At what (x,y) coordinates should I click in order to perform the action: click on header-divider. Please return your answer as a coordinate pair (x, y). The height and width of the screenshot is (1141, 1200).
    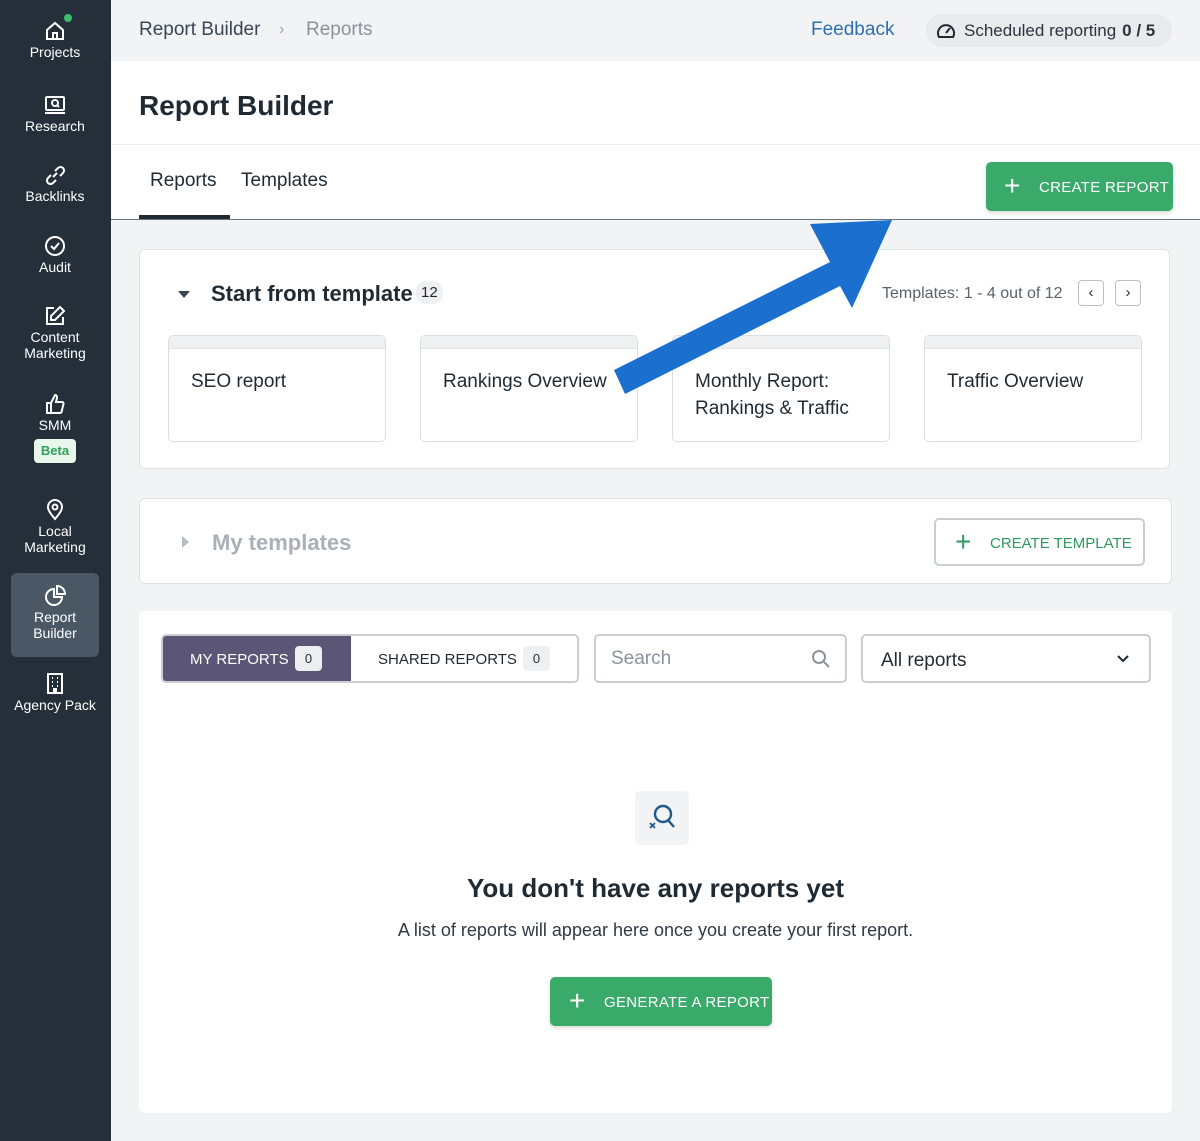
    Looking at the image, I should click on (655, 144).